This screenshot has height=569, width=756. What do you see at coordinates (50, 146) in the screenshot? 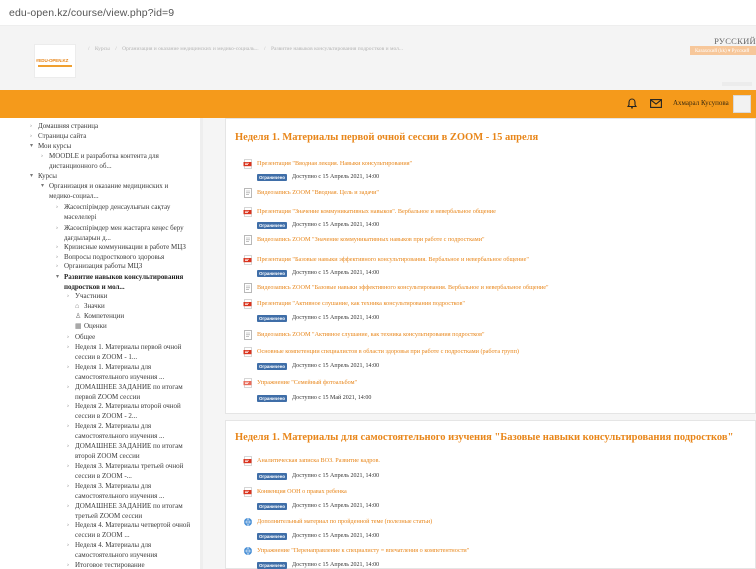
I see `sidebar-item: ▾ Мои курсы` at bounding box center [50, 146].